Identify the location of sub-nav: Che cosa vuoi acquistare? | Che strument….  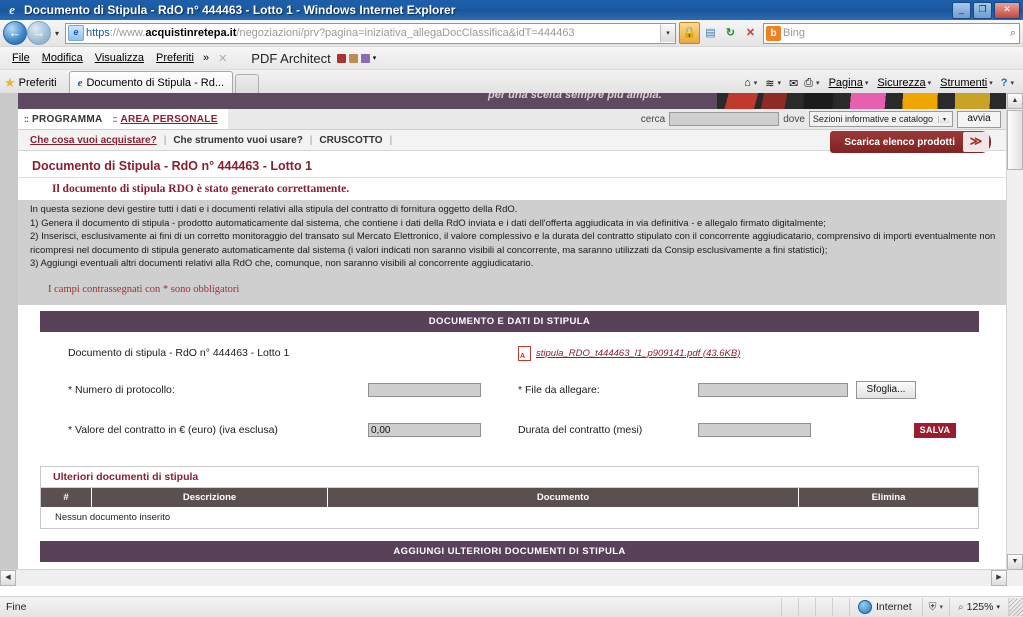
(512, 141).